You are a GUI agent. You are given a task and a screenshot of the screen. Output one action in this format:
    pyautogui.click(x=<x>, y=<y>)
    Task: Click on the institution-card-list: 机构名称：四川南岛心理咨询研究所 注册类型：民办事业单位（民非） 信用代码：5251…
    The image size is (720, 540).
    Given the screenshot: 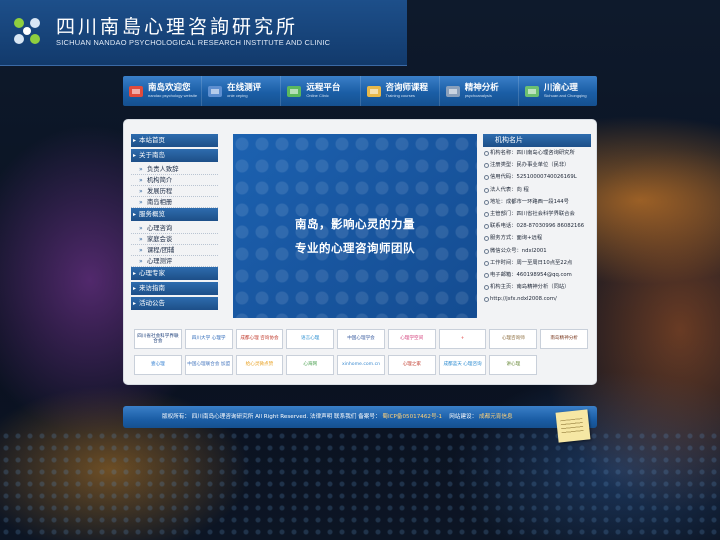 What is the action you would take?
    pyautogui.click(x=537, y=226)
    